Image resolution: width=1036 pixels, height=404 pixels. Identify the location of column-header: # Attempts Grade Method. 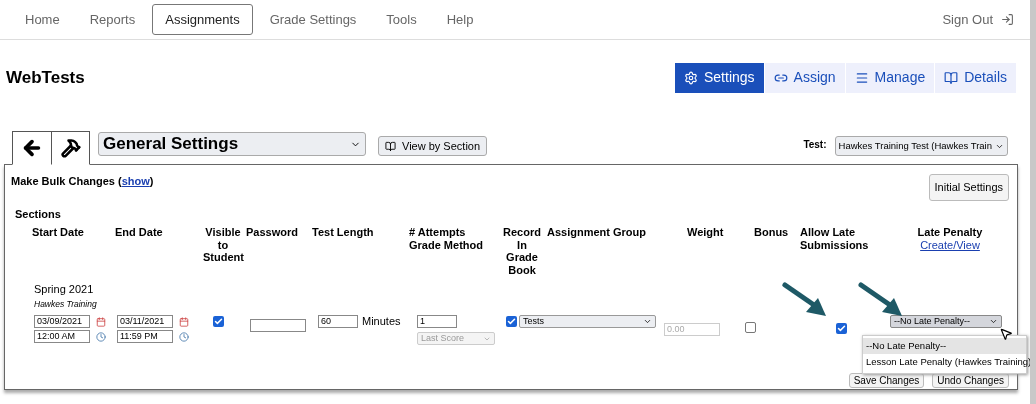
(446, 238).